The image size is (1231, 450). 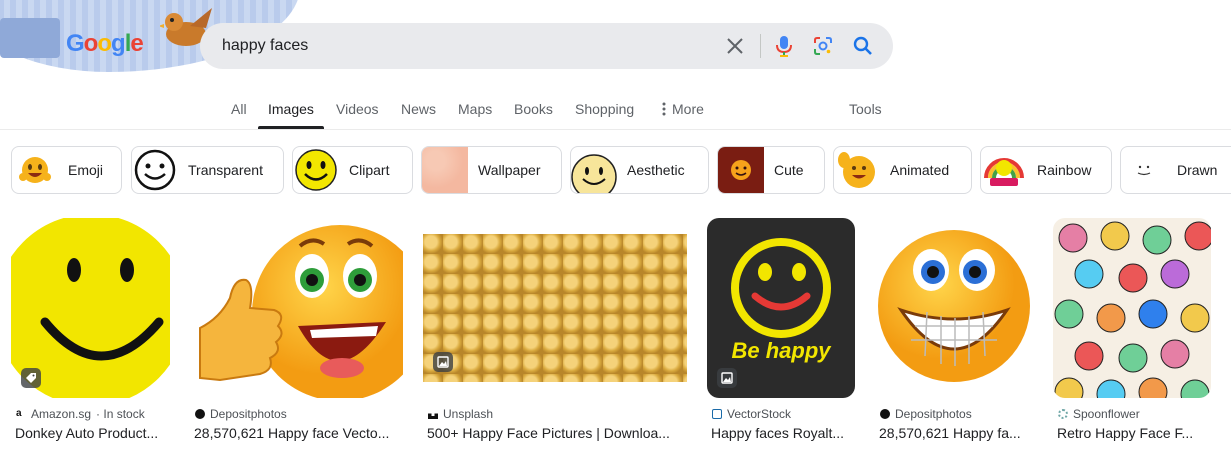 What do you see at coordinates (369, 170) in the screenshot?
I see `chip-clipart-label: Clipart` at bounding box center [369, 170].